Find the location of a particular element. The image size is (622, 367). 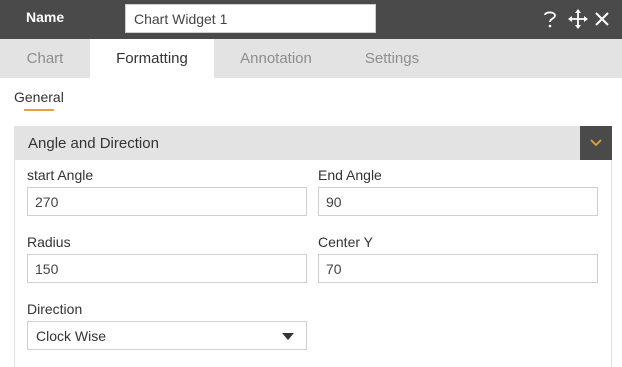

center-y-input is located at coordinates (458, 268).